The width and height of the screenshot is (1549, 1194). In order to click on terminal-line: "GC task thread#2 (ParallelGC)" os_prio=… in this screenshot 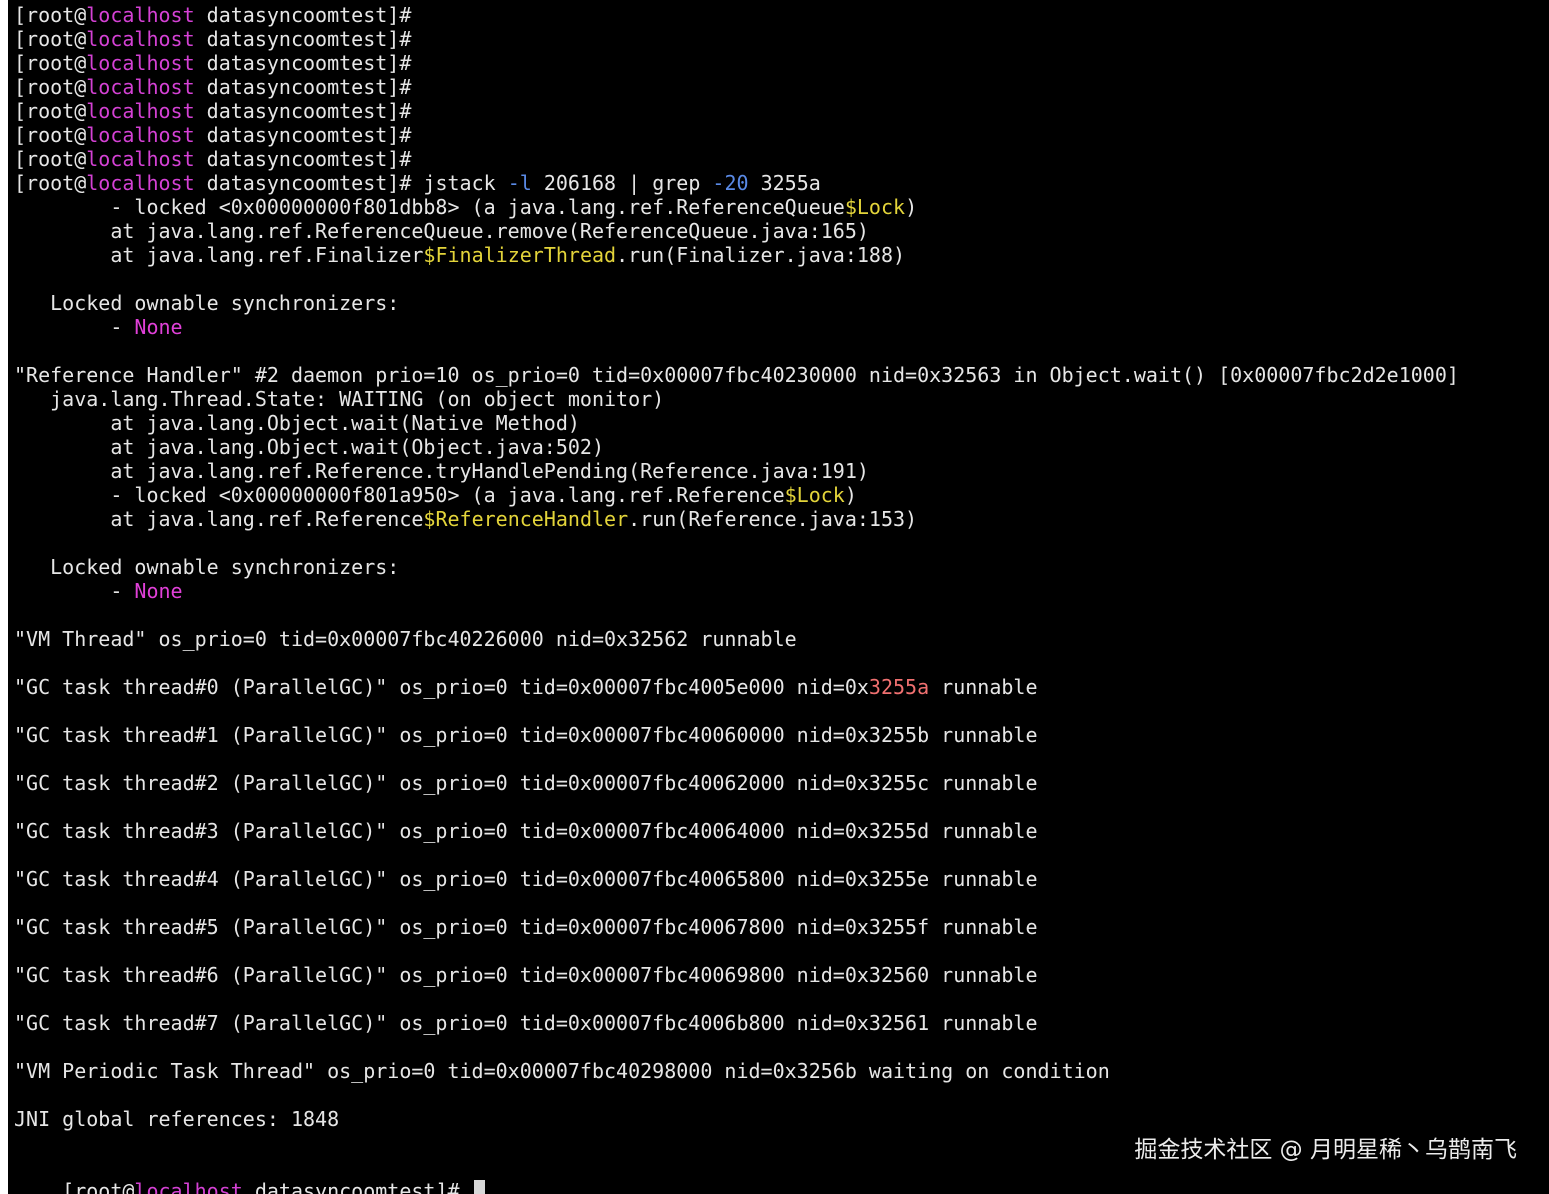, I will do `click(781, 783)`.